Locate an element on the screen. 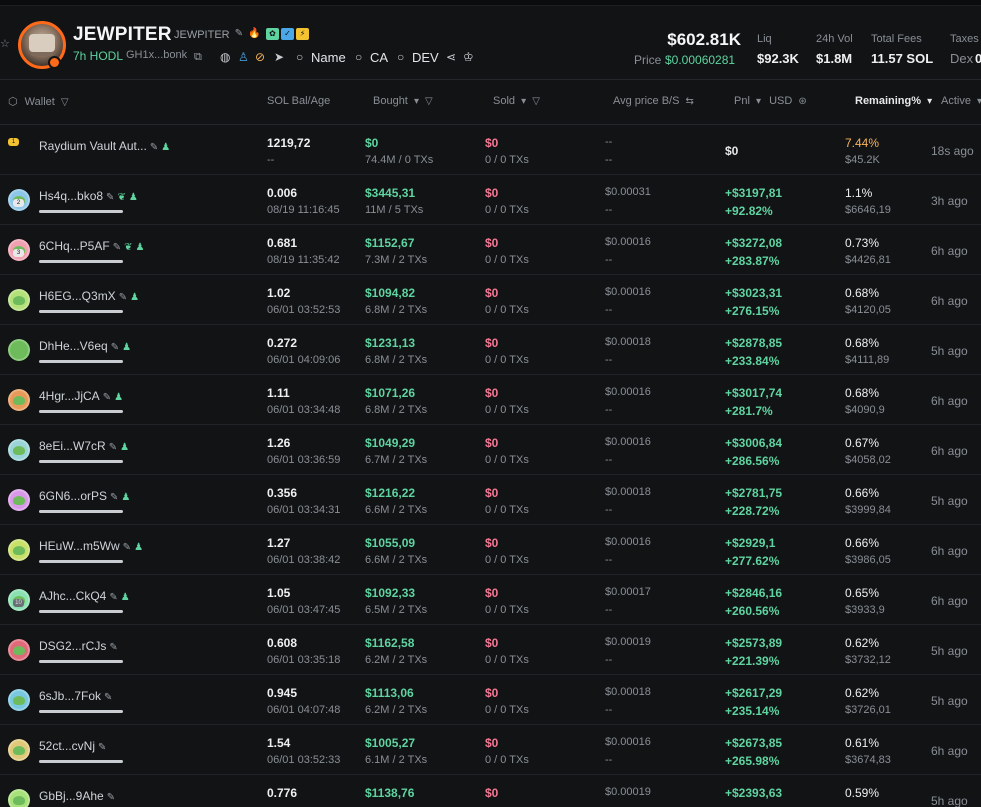 This screenshot has width=981, height=807. warning-icon: ⊘ is located at coordinates (260, 57).